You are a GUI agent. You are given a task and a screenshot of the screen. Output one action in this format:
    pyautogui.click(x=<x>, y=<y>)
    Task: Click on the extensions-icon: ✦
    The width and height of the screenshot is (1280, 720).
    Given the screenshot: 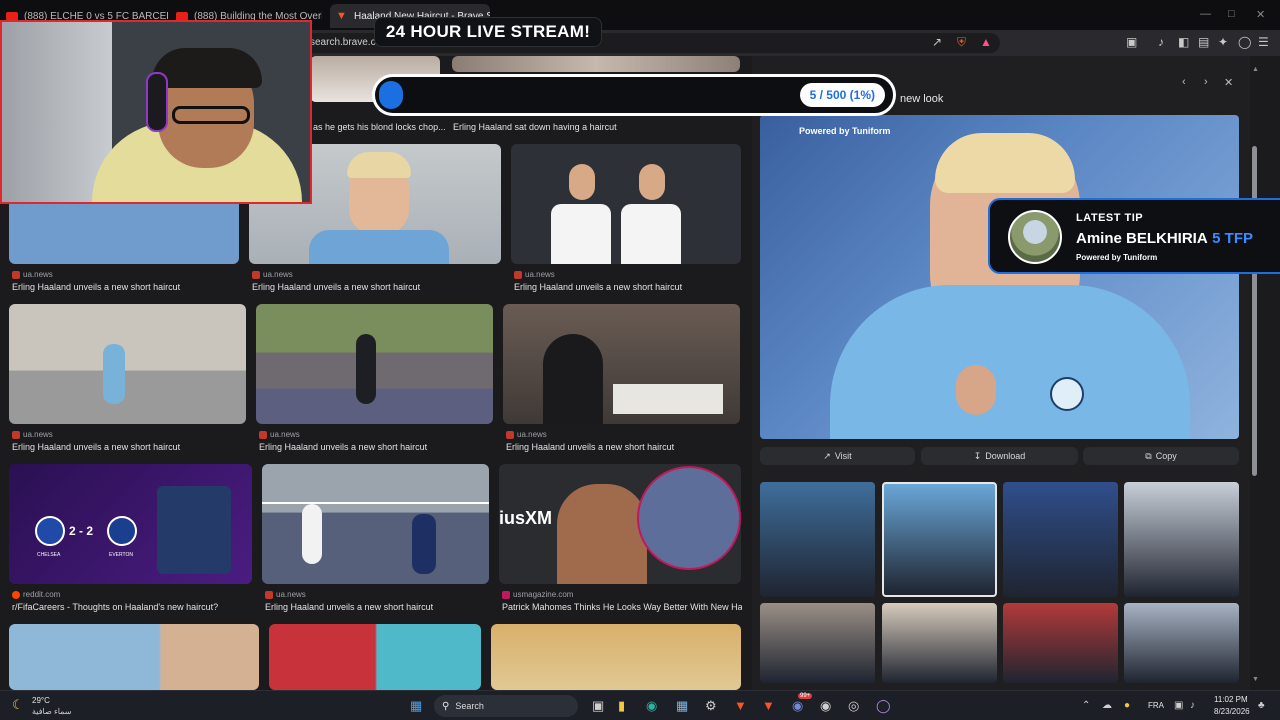 What is the action you would take?
    pyautogui.click(x=1223, y=42)
    